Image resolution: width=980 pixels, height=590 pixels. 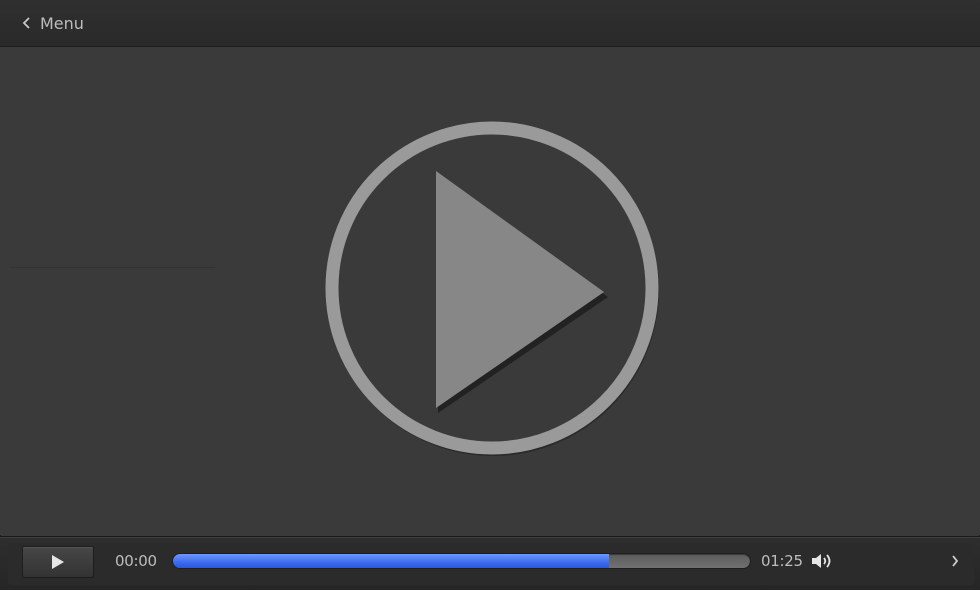 I want to click on chevron-left-icon, so click(x=27, y=23).